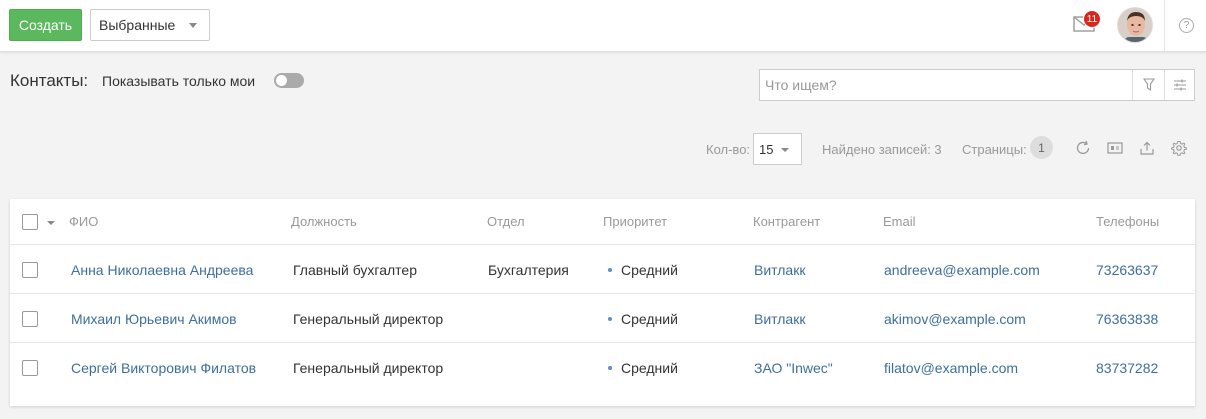 The image size is (1206, 419). What do you see at coordinates (1127, 319) in the screenshot?
I see `phone-link: 76363838` at bounding box center [1127, 319].